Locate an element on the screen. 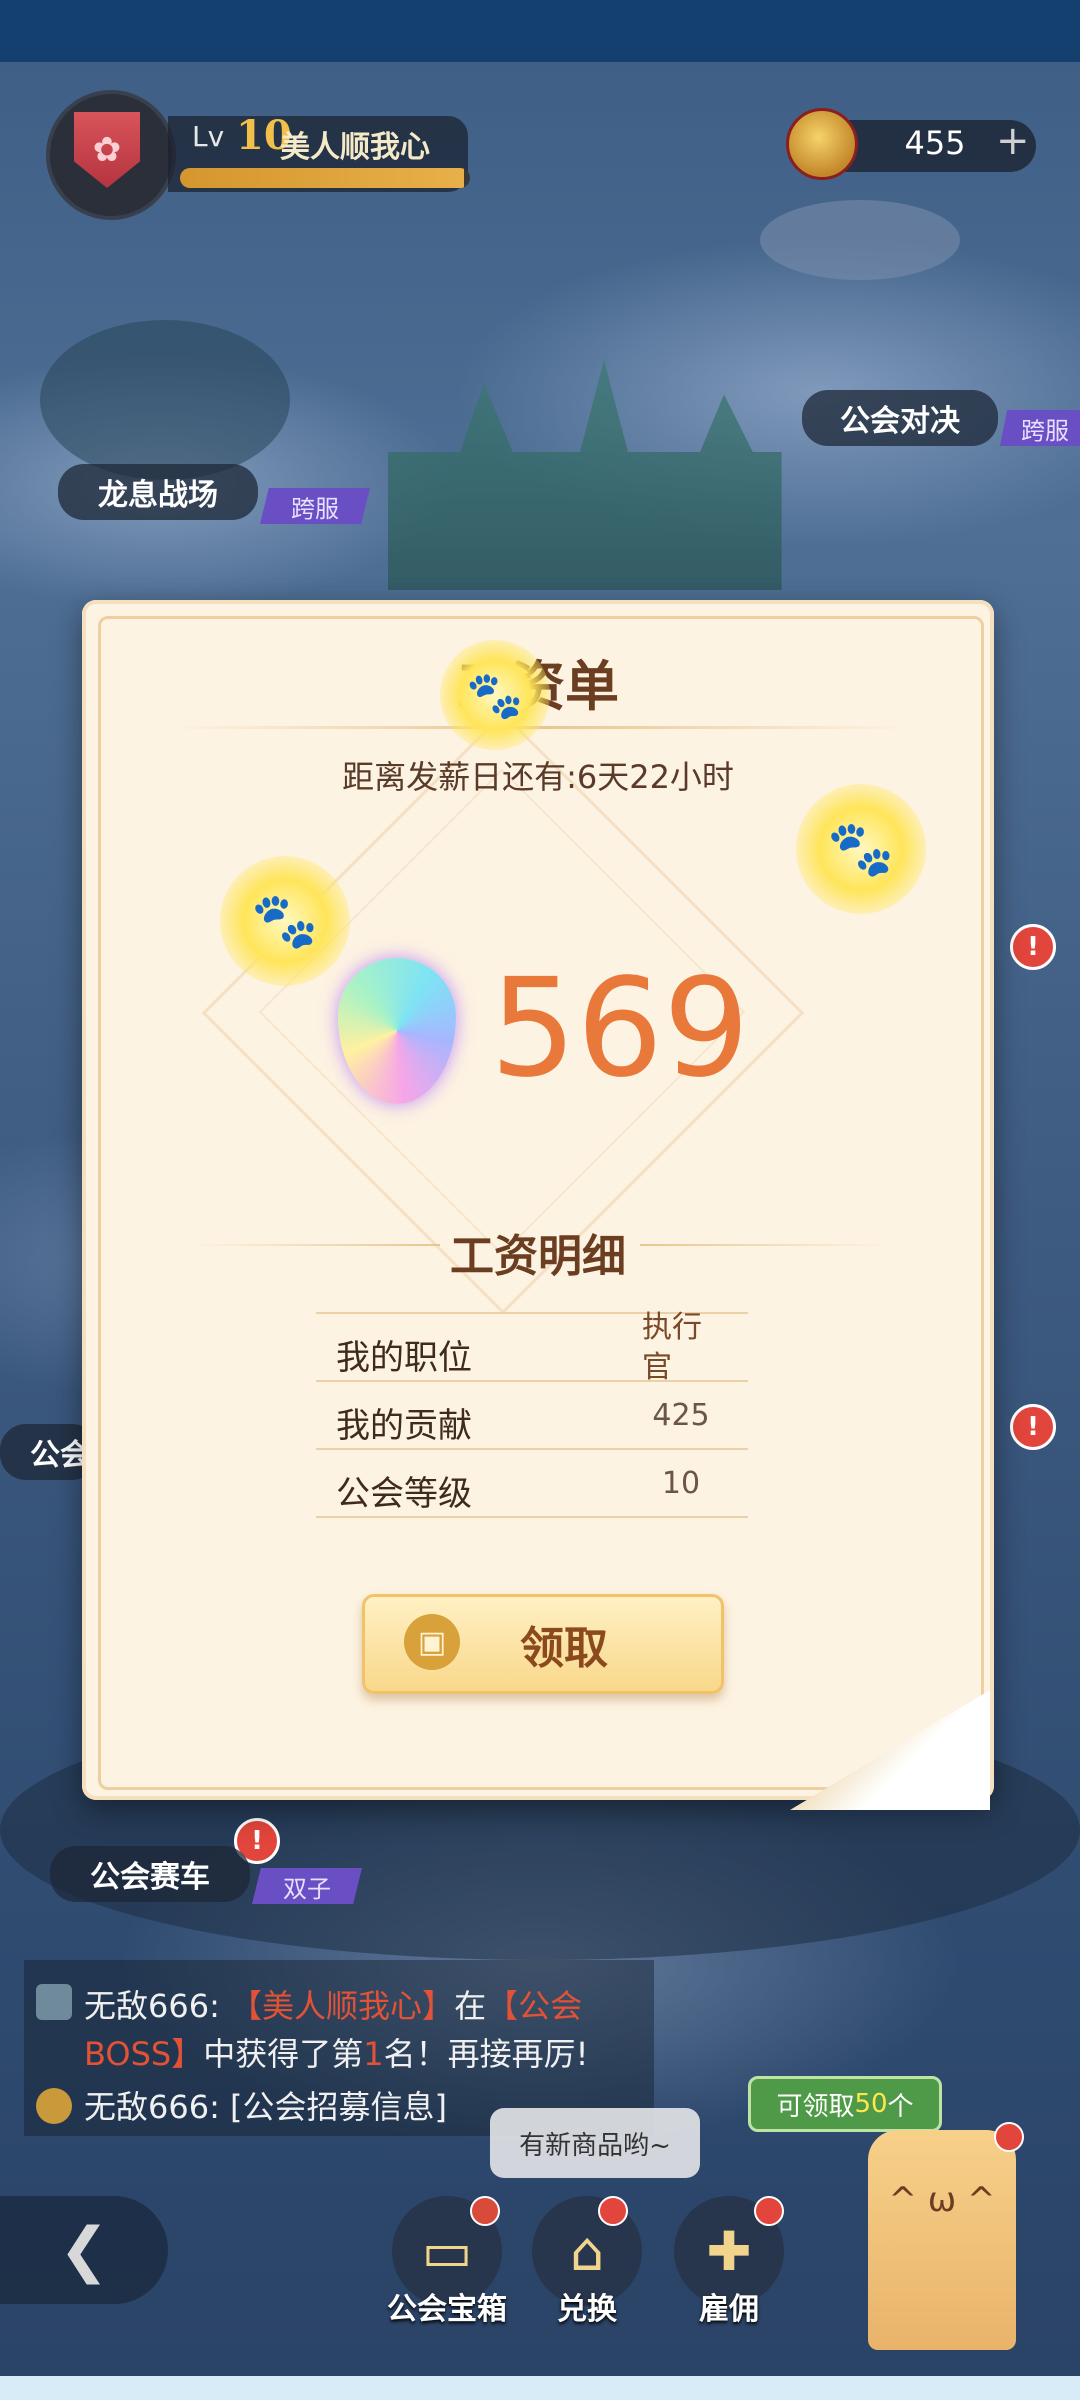 This screenshot has width=1080, height=2400. chevron-left-icon: ❮ is located at coordinates (84, 2250).